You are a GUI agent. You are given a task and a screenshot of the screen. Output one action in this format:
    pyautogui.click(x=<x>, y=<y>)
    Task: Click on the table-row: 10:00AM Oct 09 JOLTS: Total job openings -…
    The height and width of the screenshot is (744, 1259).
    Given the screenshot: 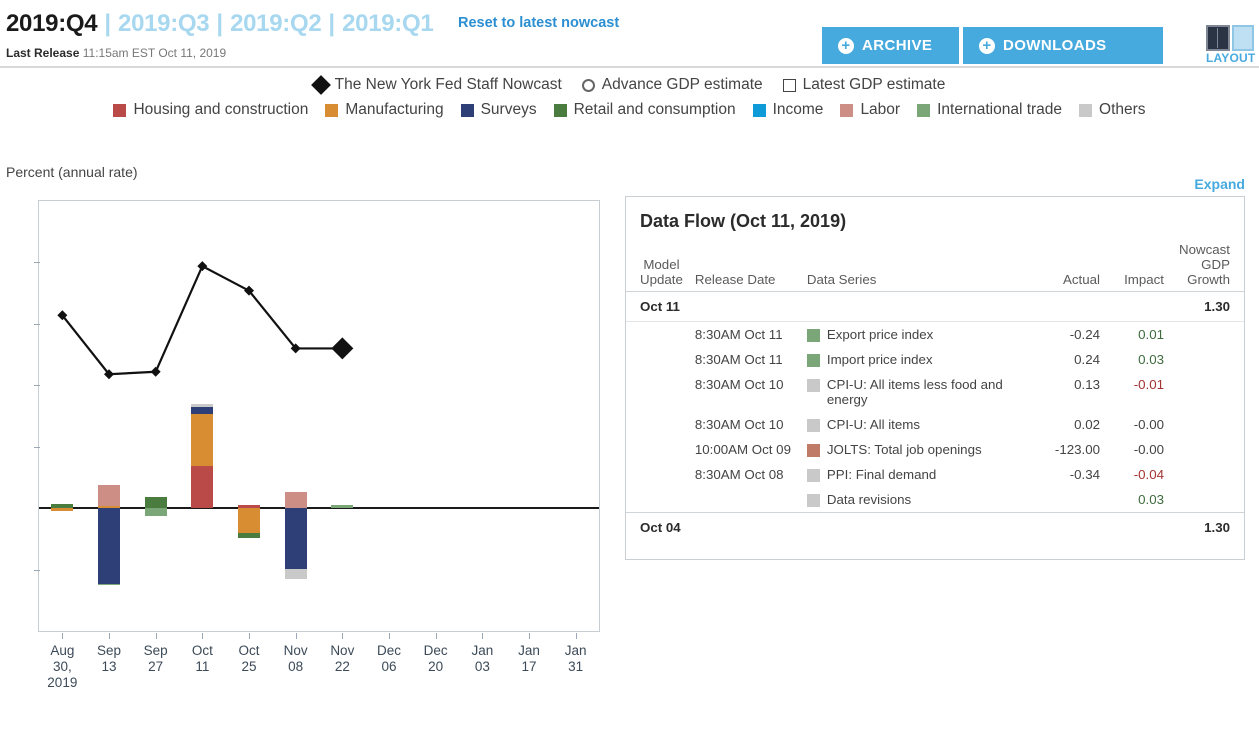 What is the action you would take?
    pyautogui.click(x=935, y=449)
    